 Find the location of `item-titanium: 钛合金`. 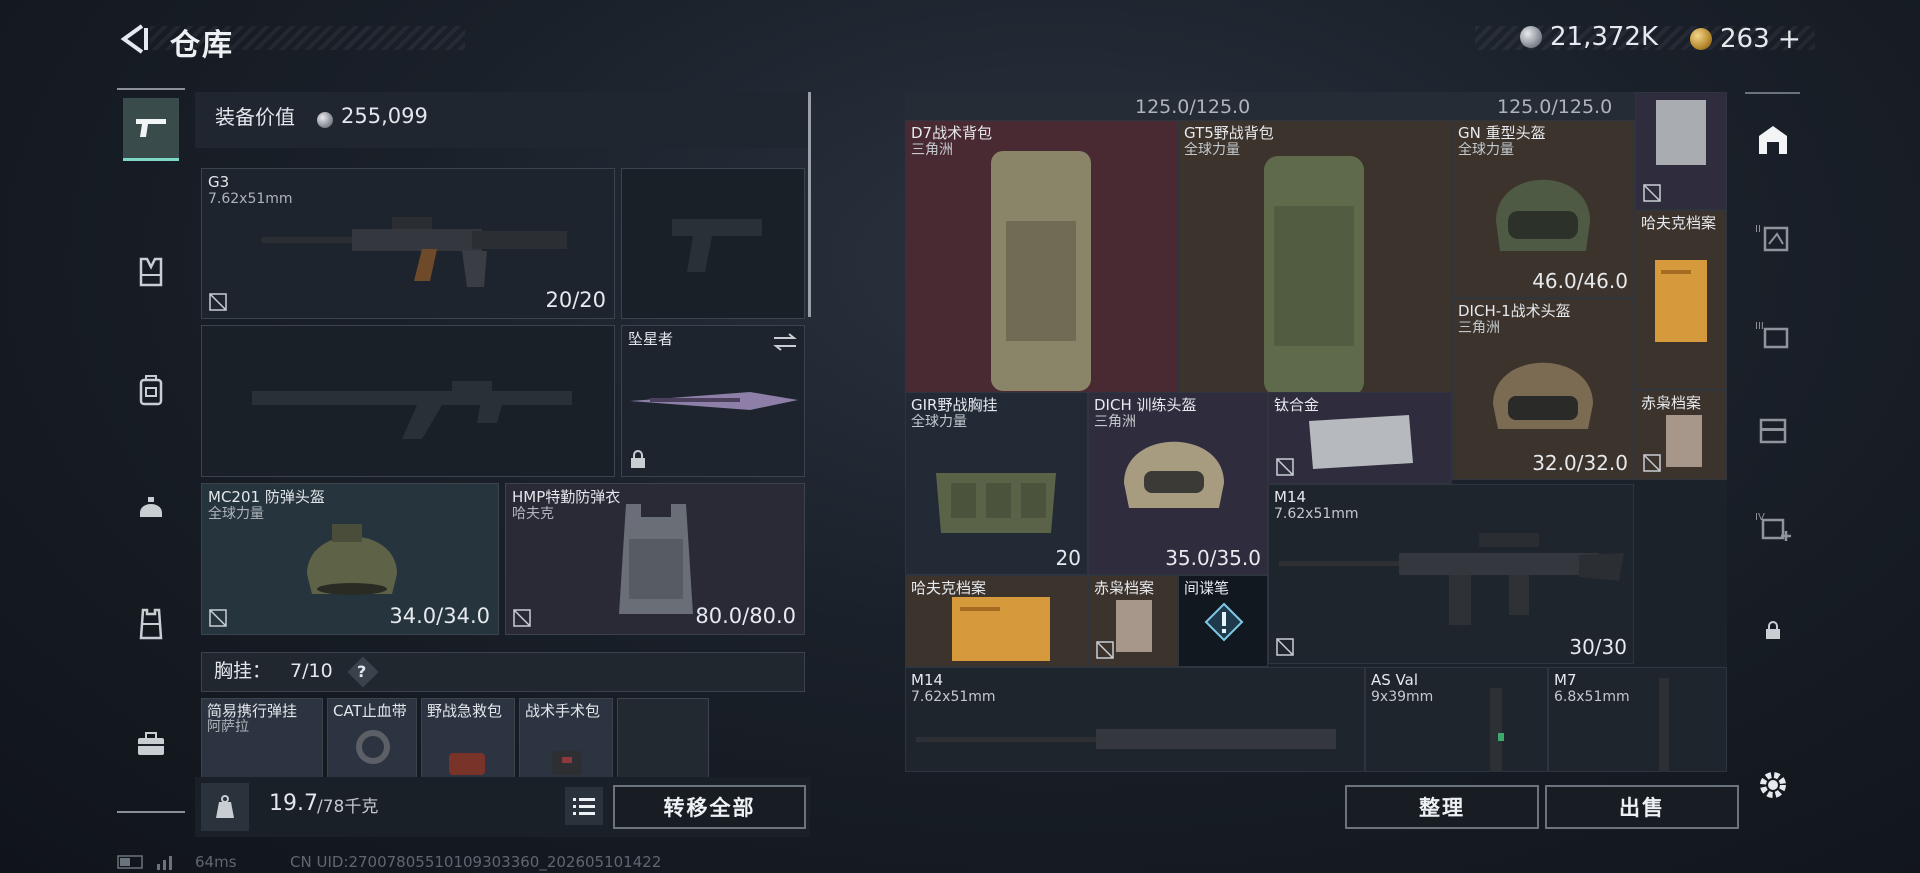

item-titanium: 钛合金 is located at coordinates (1360, 438).